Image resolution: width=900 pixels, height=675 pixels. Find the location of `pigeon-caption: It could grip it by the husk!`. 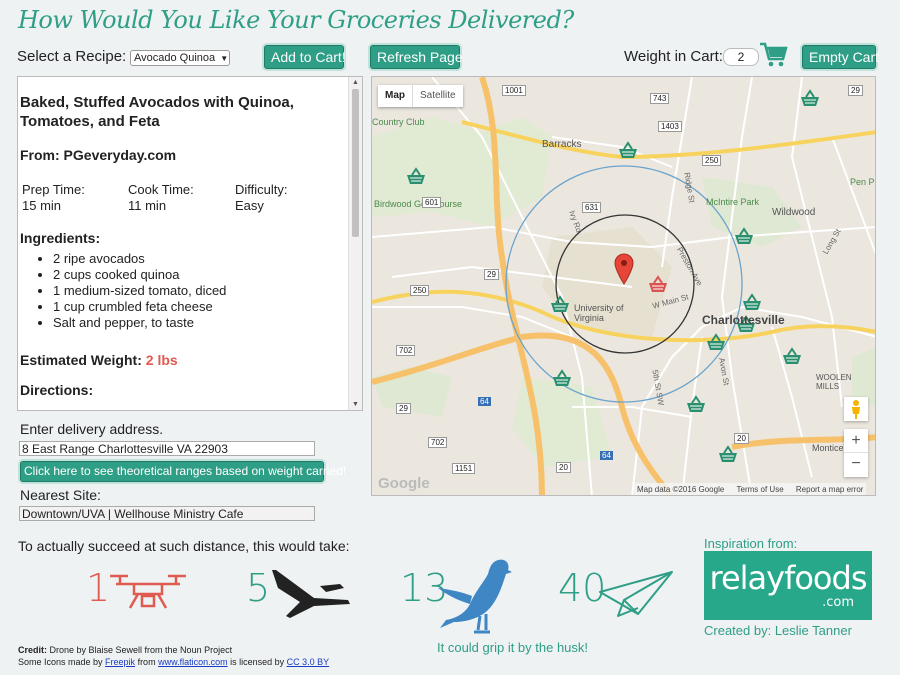

pigeon-caption: It could grip it by the husk! is located at coordinates (513, 647).